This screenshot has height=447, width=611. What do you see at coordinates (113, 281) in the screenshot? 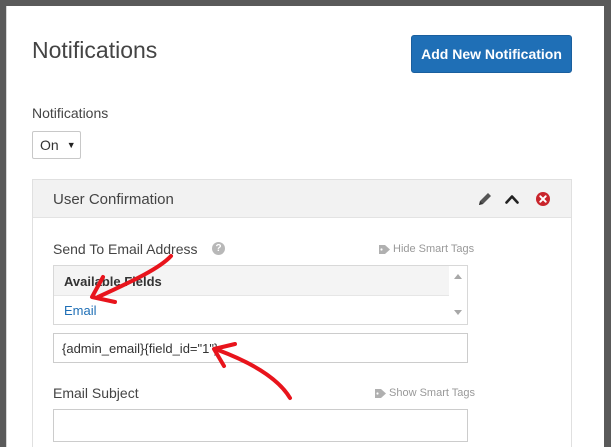
I see `available-fields-title: Available Fields` at bounding box center [113, 281].